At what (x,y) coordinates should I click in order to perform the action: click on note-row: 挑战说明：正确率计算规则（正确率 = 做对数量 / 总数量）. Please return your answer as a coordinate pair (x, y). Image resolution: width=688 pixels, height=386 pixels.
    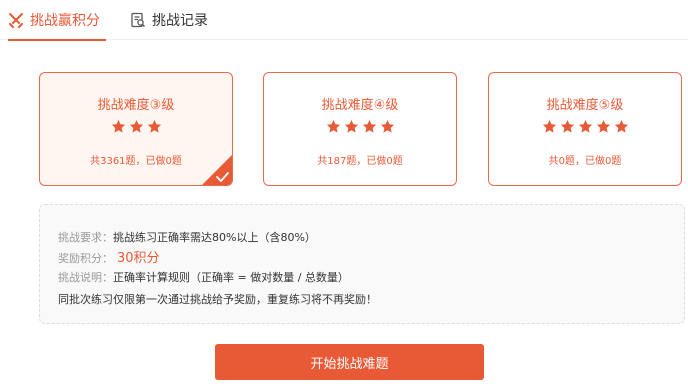
    Looking at the image, I should click on (203, 277).